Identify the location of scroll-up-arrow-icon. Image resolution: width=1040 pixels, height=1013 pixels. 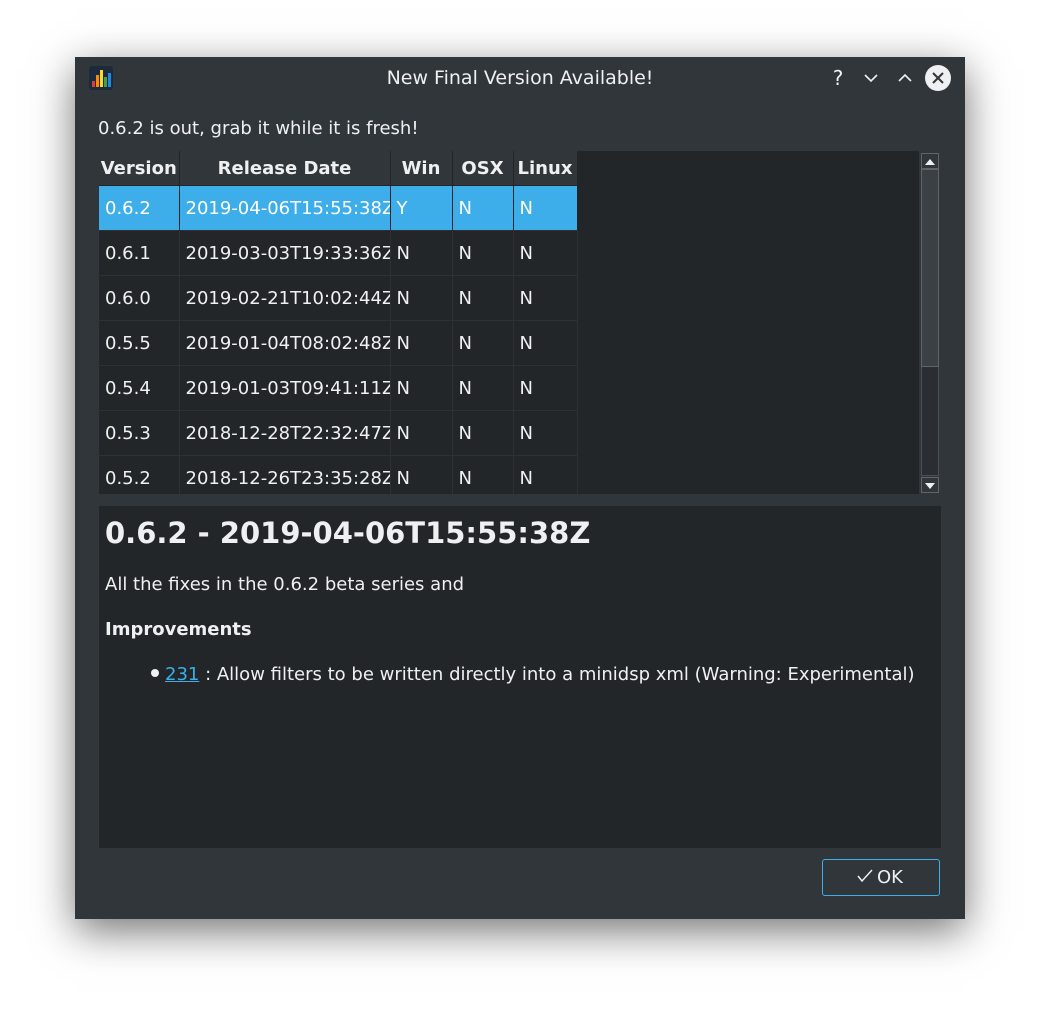
(930, 161).